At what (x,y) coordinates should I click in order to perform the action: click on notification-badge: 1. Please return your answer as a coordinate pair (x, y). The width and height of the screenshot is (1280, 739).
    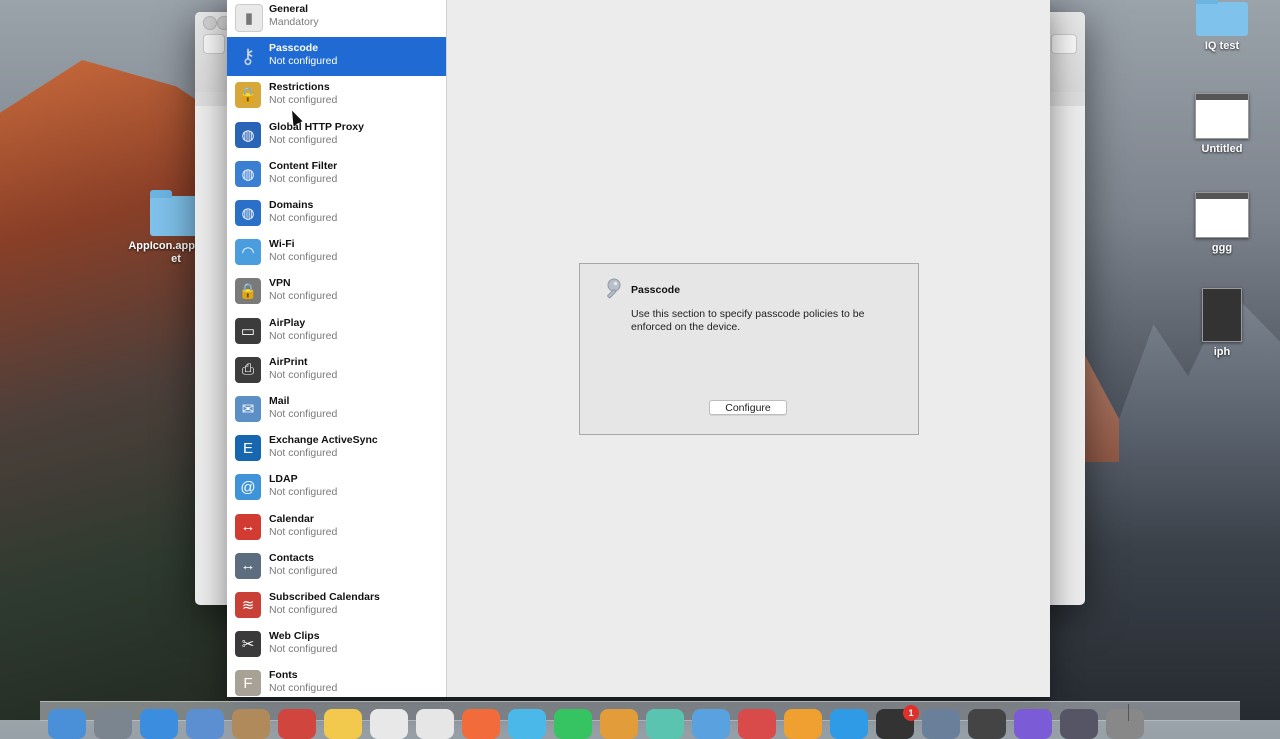
    Looking at the image, I should click on (911, 713).